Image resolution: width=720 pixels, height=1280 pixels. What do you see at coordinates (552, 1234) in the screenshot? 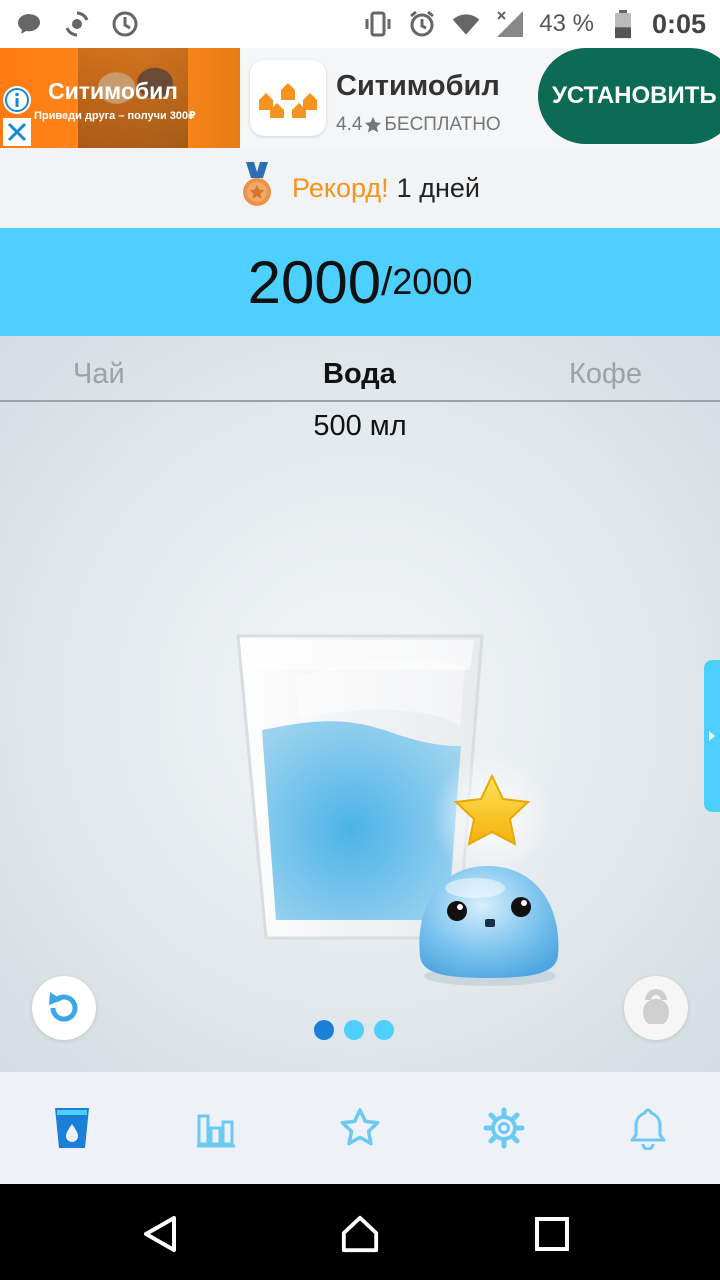
I see `recents-icon` at bounding box center [552, 1234].